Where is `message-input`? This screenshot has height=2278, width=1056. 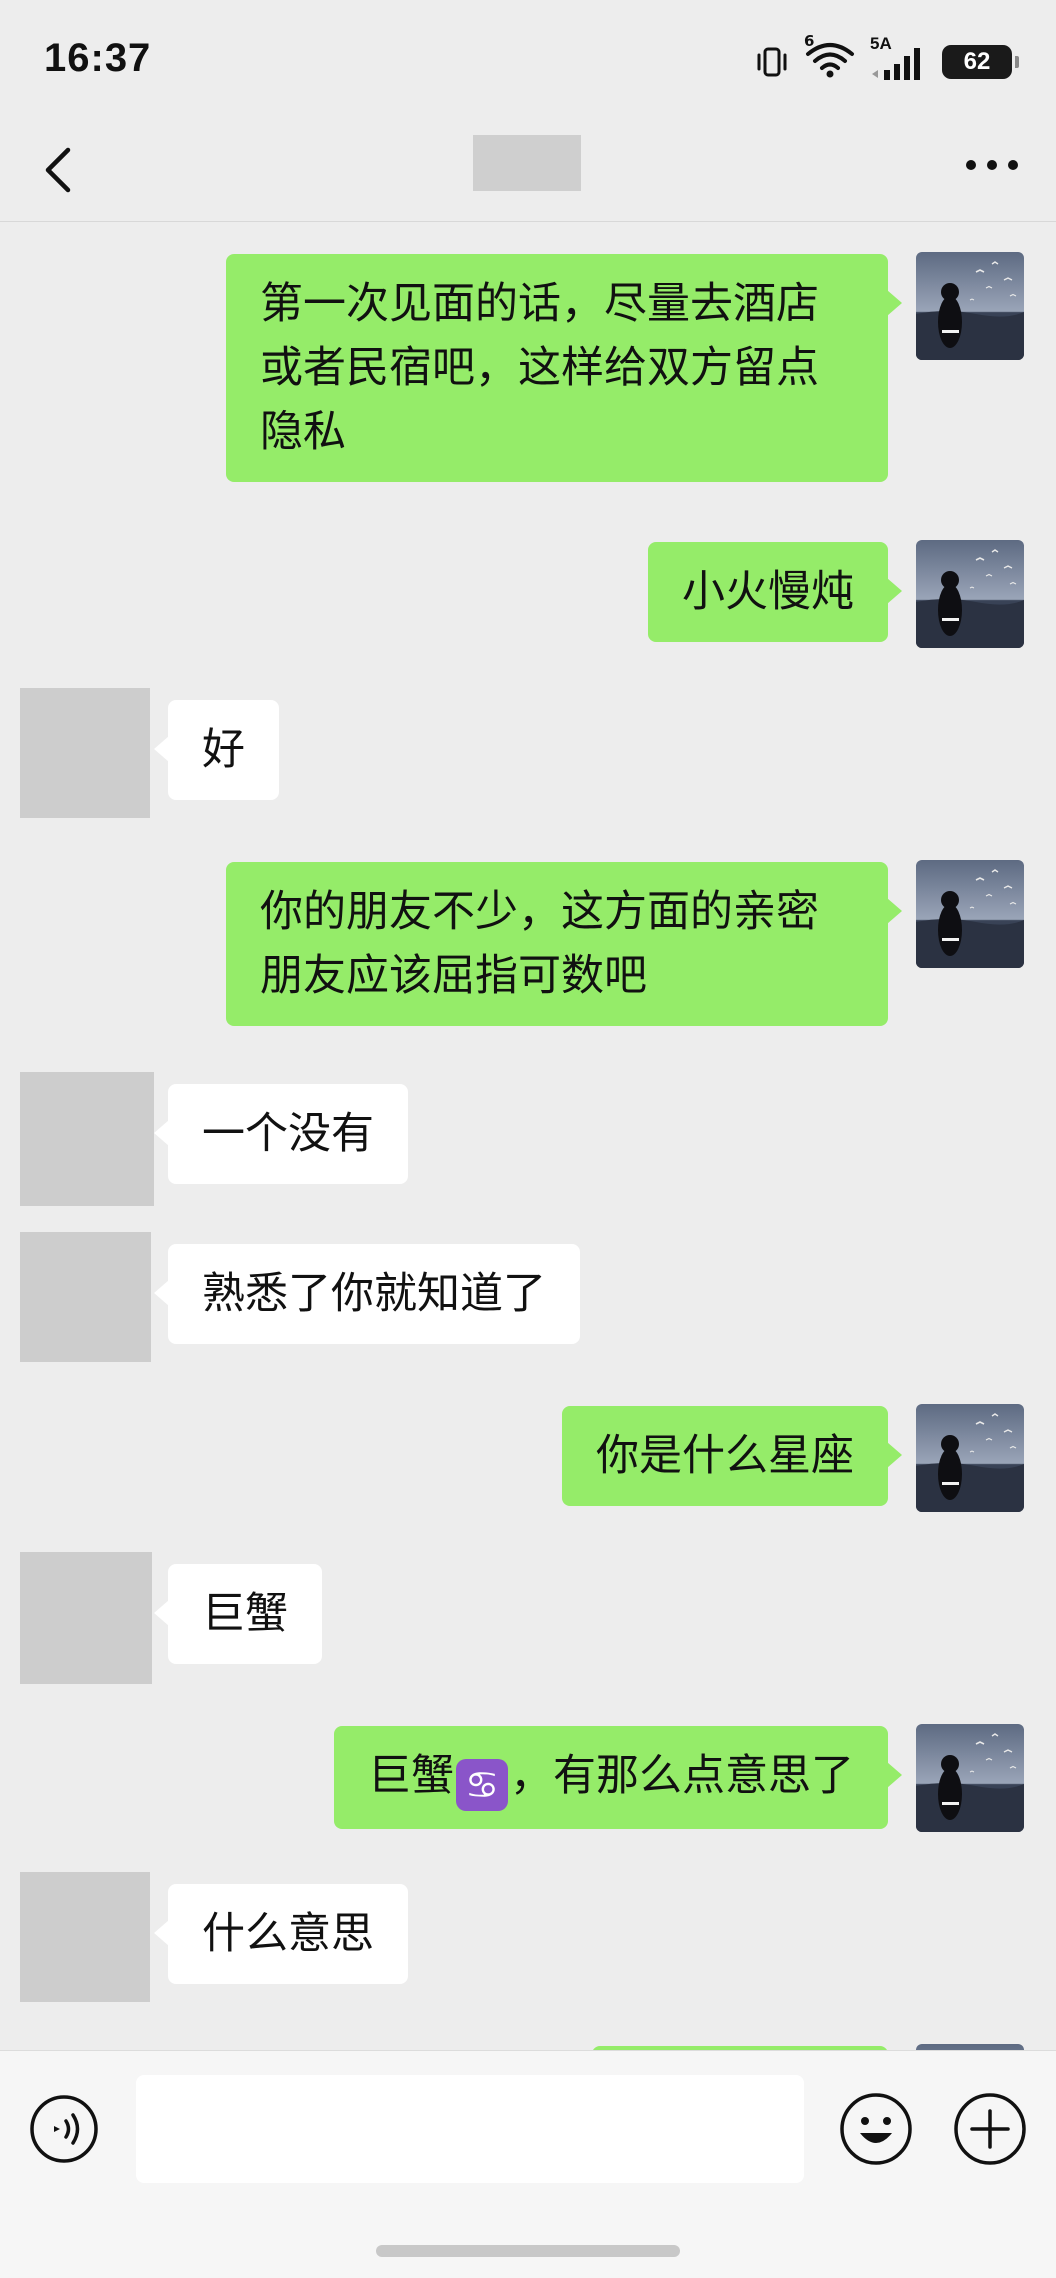
message-input is located at coordinates (470, 2129).